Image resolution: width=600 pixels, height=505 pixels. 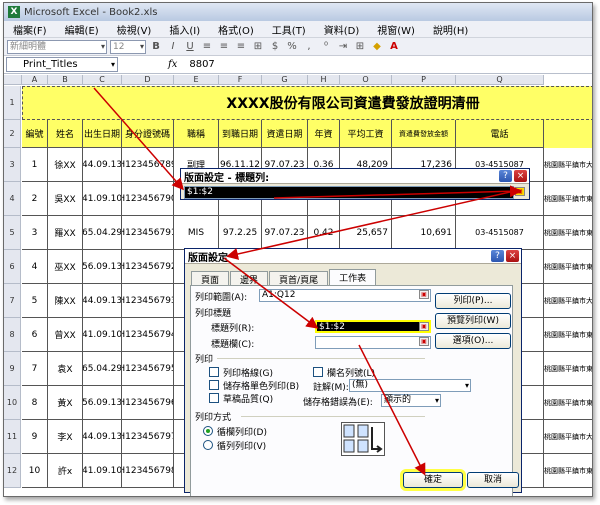 What do you see at coordinates (138, 139) in the screenshot?
I see `arrow-rows-to-mini` at bounding box center [138, 139].